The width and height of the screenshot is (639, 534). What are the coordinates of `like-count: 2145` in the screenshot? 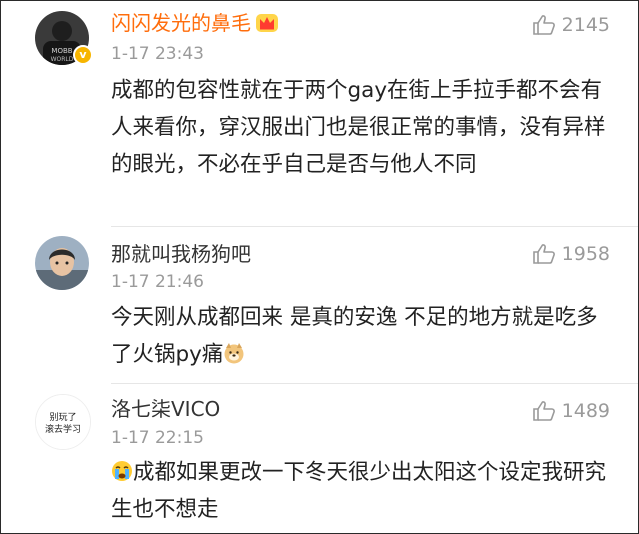 It's located at (585, 25).